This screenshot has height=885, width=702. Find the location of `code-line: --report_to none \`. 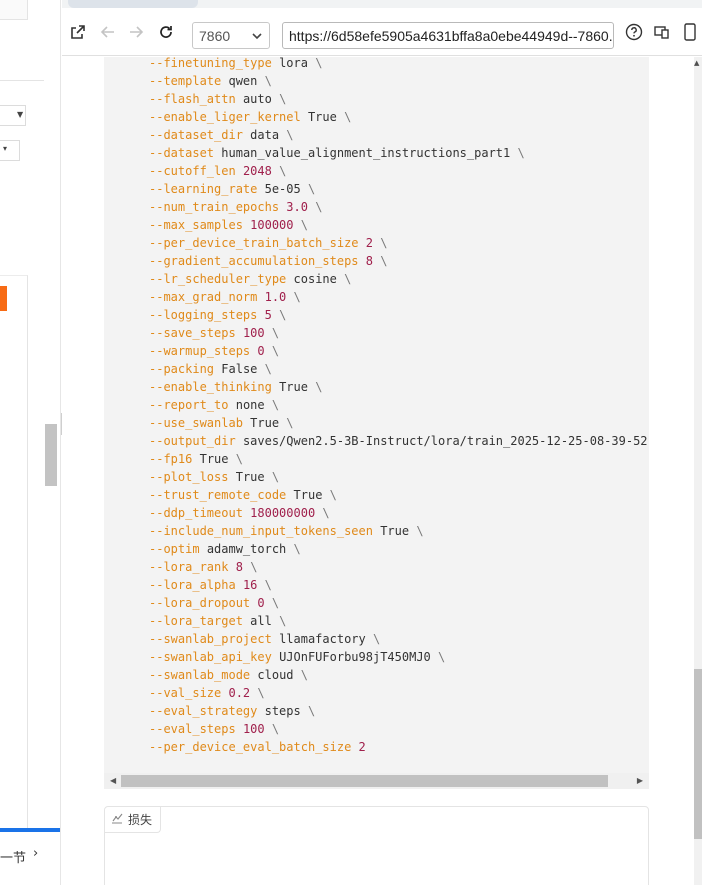

code-line: --report_to none \ is located at coordinates (399, 405).